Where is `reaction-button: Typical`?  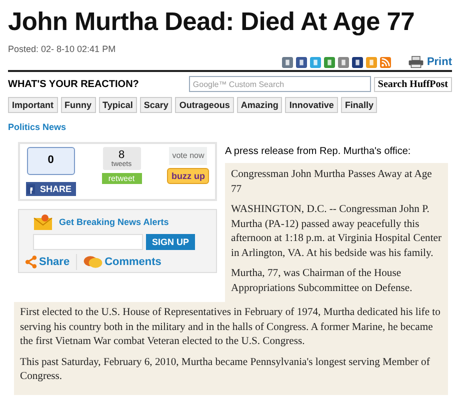 reaction-button: Typical is located at coordinates (117, 105).